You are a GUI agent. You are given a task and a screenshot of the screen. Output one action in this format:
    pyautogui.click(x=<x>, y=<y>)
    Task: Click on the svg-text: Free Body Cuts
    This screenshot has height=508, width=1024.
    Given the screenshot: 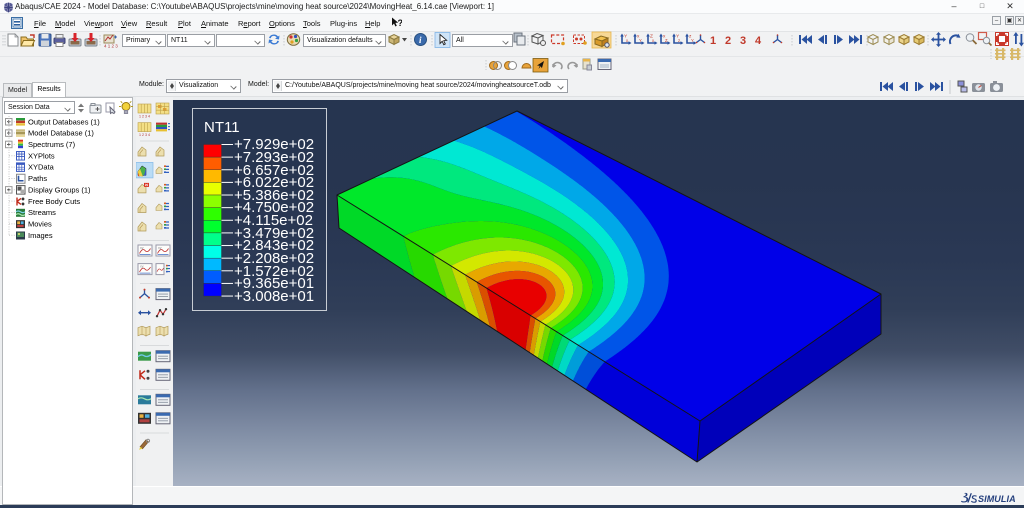 What is the action you would take?
    pyautogui.click(x=54, y=201)
    